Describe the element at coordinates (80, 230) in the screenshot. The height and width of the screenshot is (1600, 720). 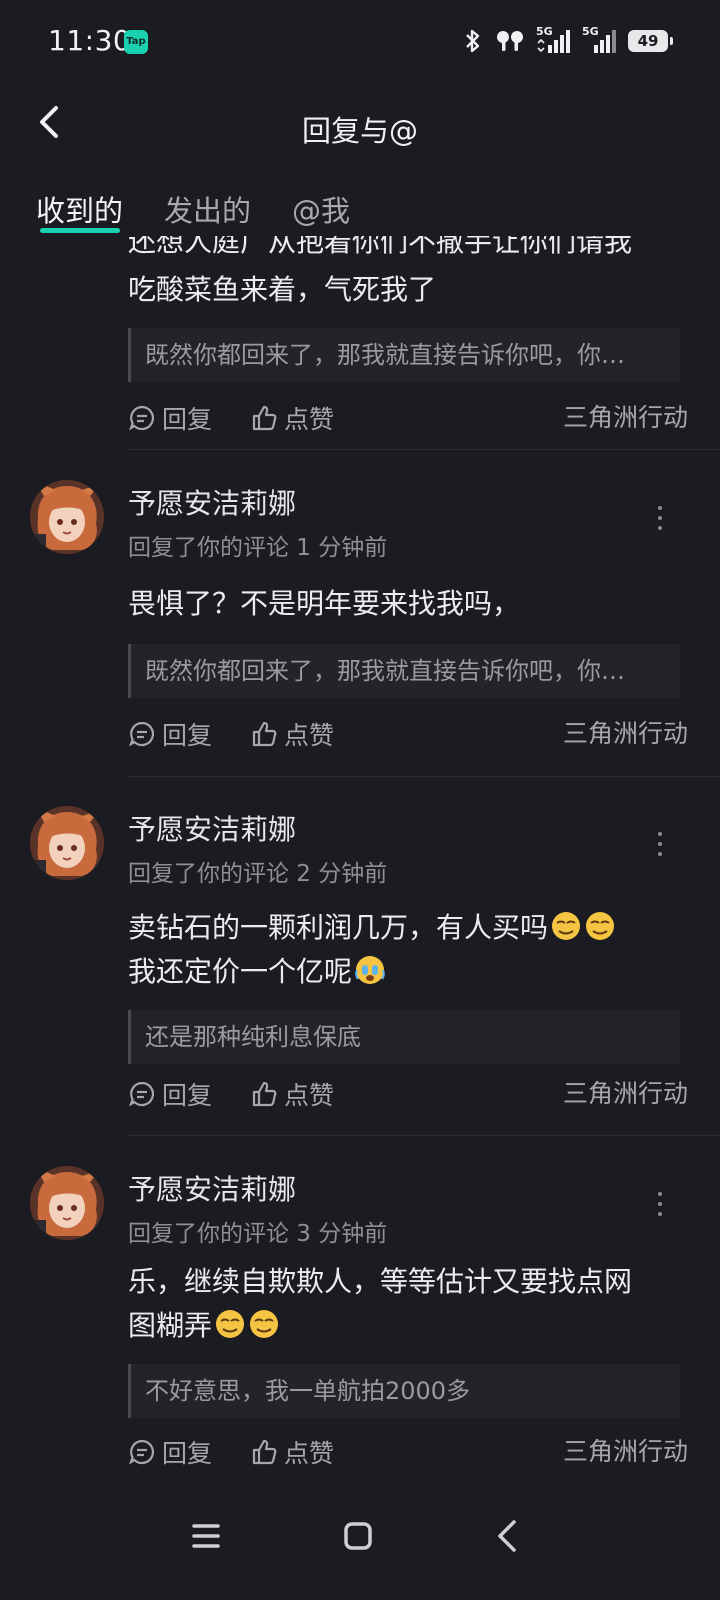
I see `active-tab-indicator` at that location.